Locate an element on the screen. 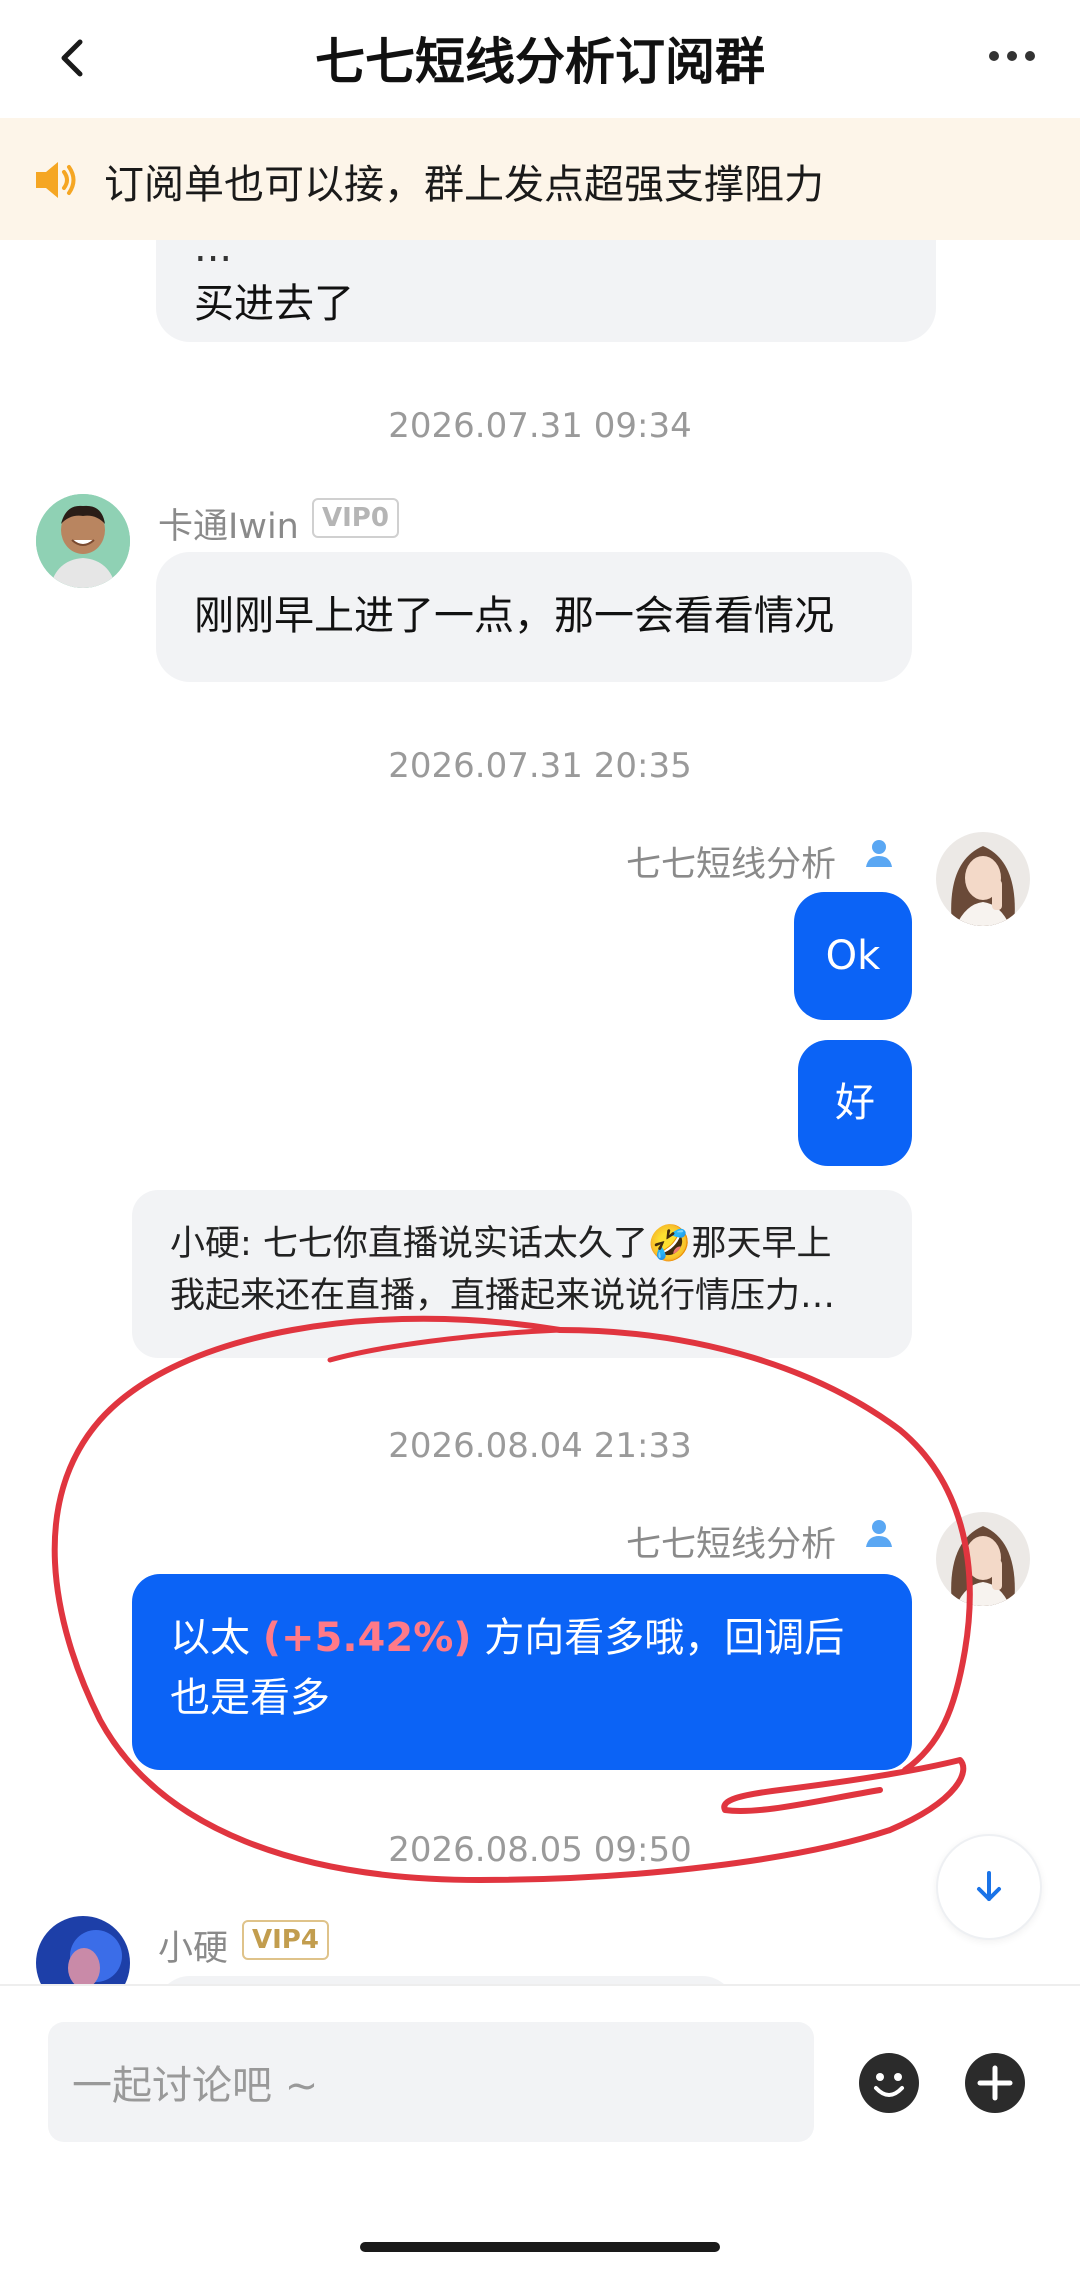  plus-icon is located at coordinates (995, 2083).